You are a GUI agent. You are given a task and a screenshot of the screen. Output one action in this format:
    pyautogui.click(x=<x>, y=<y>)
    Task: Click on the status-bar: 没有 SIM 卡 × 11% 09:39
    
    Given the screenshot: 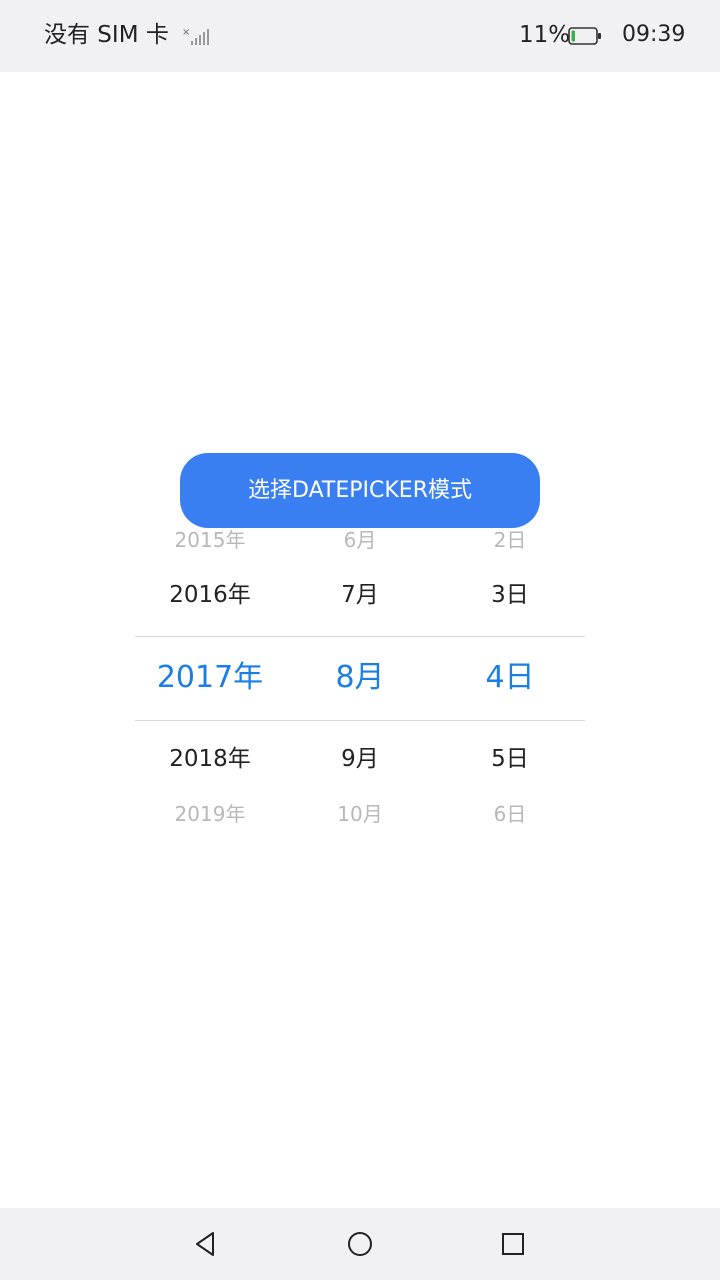 What is the action you would take?
    pyautogui.click(x=360, y=36)
    